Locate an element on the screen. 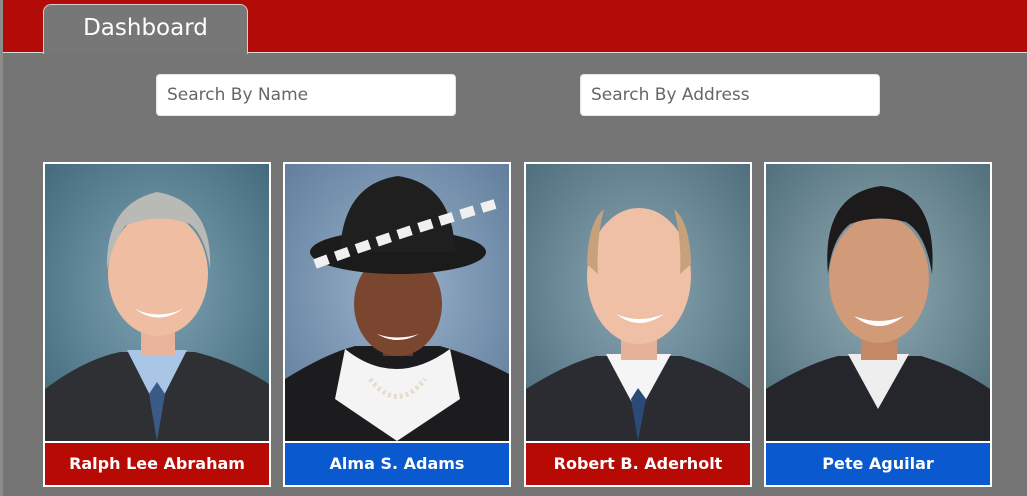  member-name-label: Alma S. Adams is located at coordinates (397, 464).